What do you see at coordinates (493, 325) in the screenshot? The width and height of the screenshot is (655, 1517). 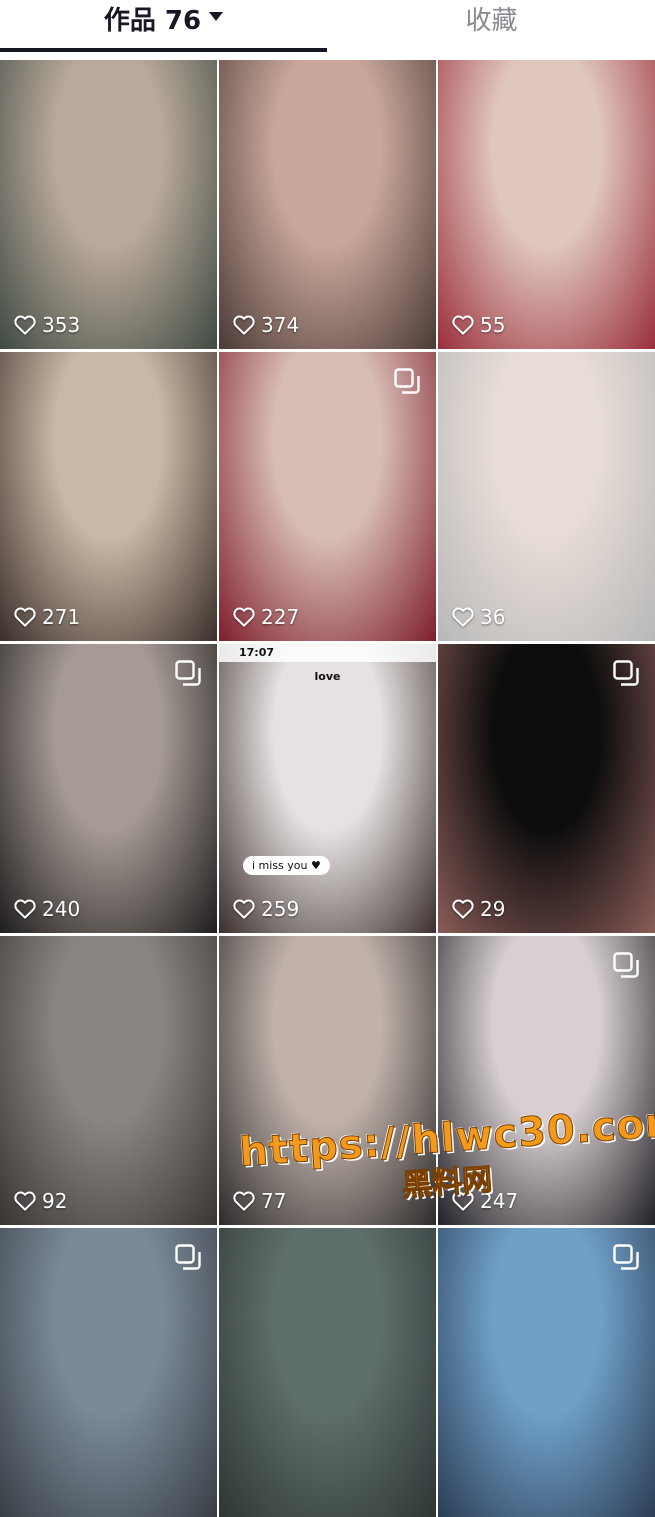 I see `like-count-value: 55` at bounding box center [493, 325].